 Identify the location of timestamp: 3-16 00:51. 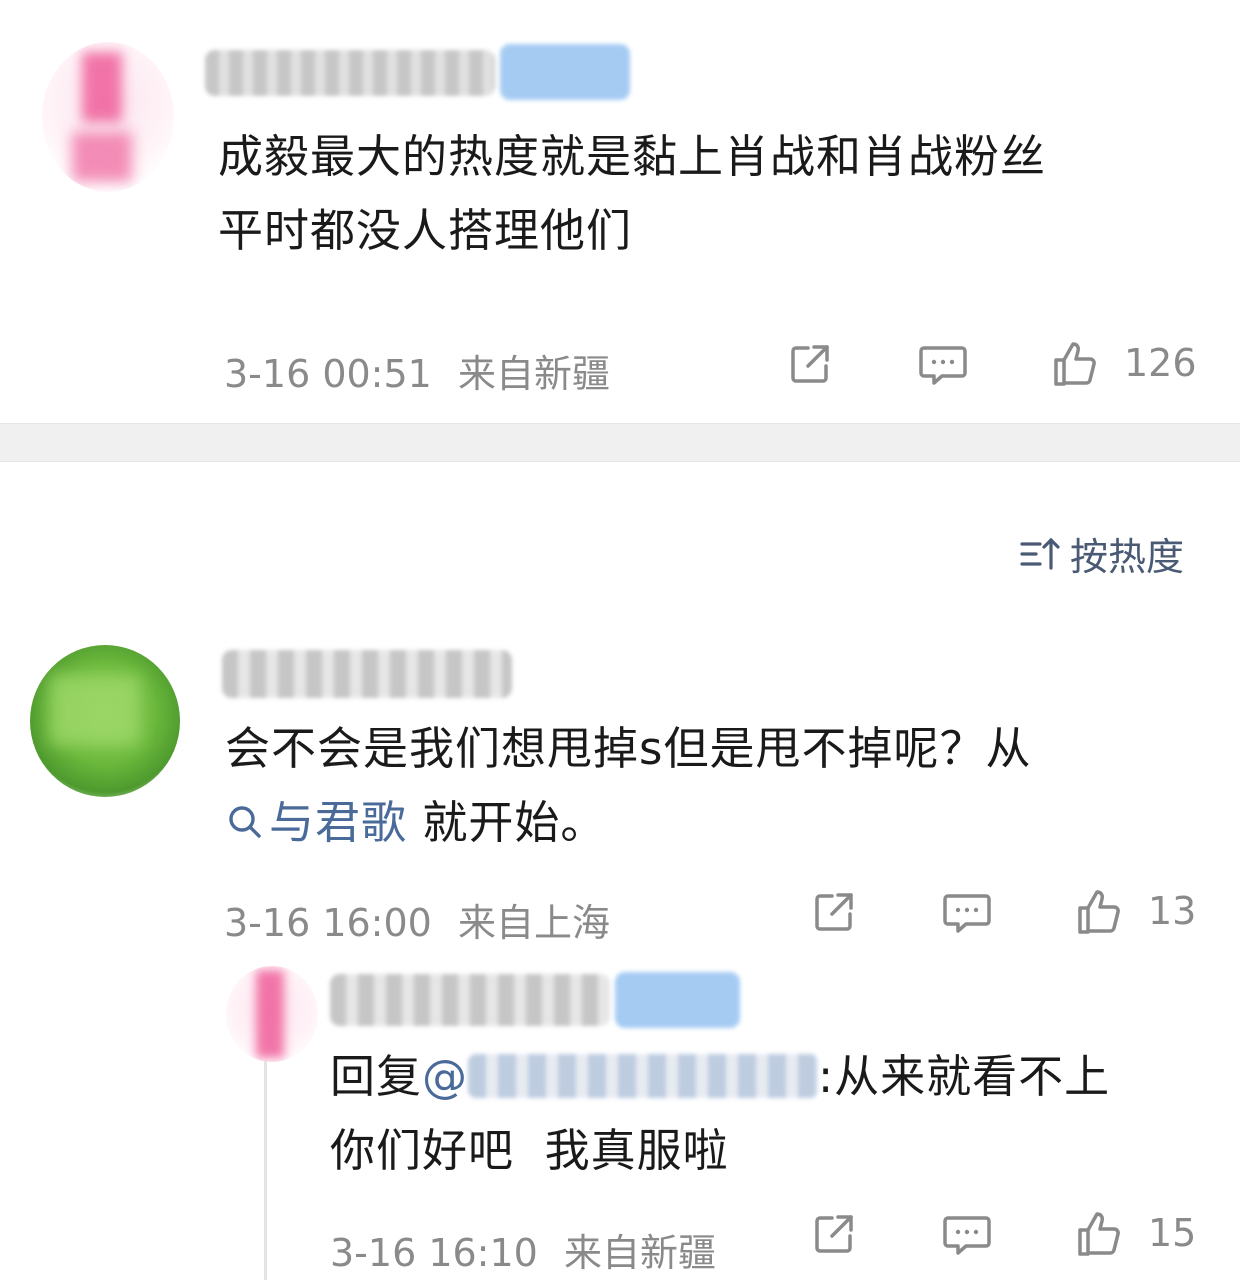
(328, 374).